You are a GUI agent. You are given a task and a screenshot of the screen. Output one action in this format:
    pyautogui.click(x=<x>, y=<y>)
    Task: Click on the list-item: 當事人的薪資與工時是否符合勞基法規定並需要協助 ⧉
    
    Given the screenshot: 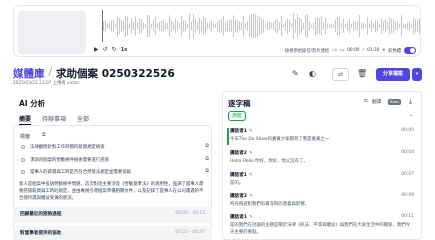 What is the action you would take?
    pyautogui.click(x=116, y=172)
    